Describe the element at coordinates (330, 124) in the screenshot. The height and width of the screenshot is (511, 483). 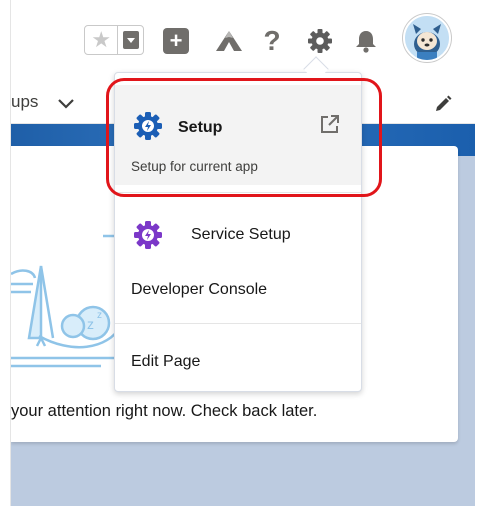
I see `open-in-new-tab-icon` at that location.